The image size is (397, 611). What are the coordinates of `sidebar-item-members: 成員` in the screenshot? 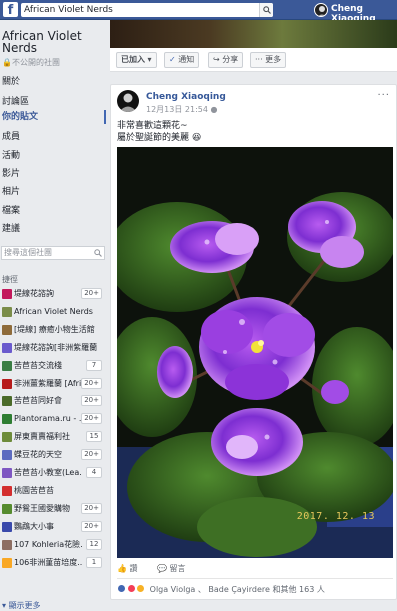 It's located at (54, 137).